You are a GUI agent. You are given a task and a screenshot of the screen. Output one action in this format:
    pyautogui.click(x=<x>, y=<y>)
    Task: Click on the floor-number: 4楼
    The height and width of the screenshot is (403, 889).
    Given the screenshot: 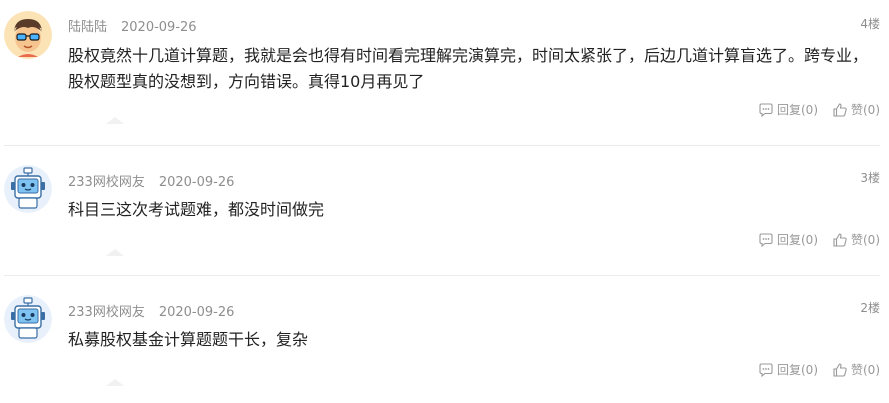 What is the action you would take?
    pyautogui.click(x=870, y=24)
    